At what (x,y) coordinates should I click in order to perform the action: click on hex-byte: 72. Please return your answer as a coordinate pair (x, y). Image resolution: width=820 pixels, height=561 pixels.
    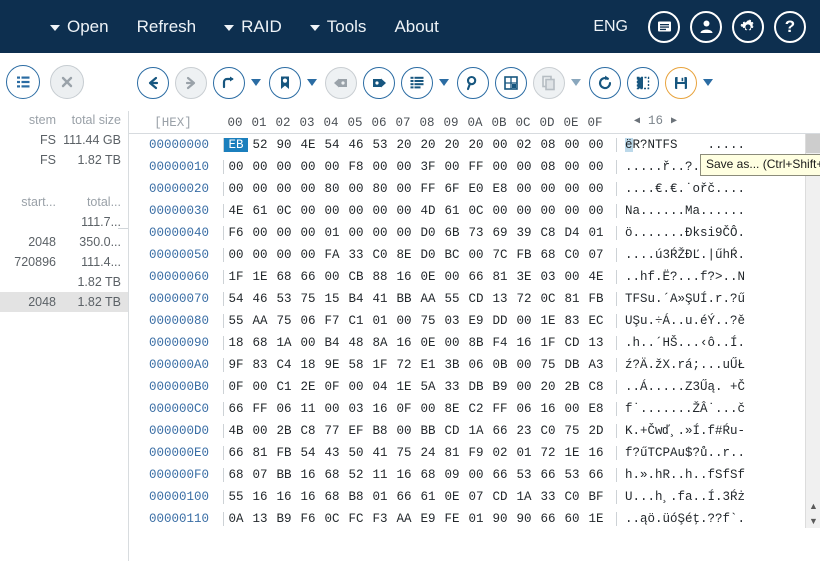
    Looking at the image, I should click on (524, 299).